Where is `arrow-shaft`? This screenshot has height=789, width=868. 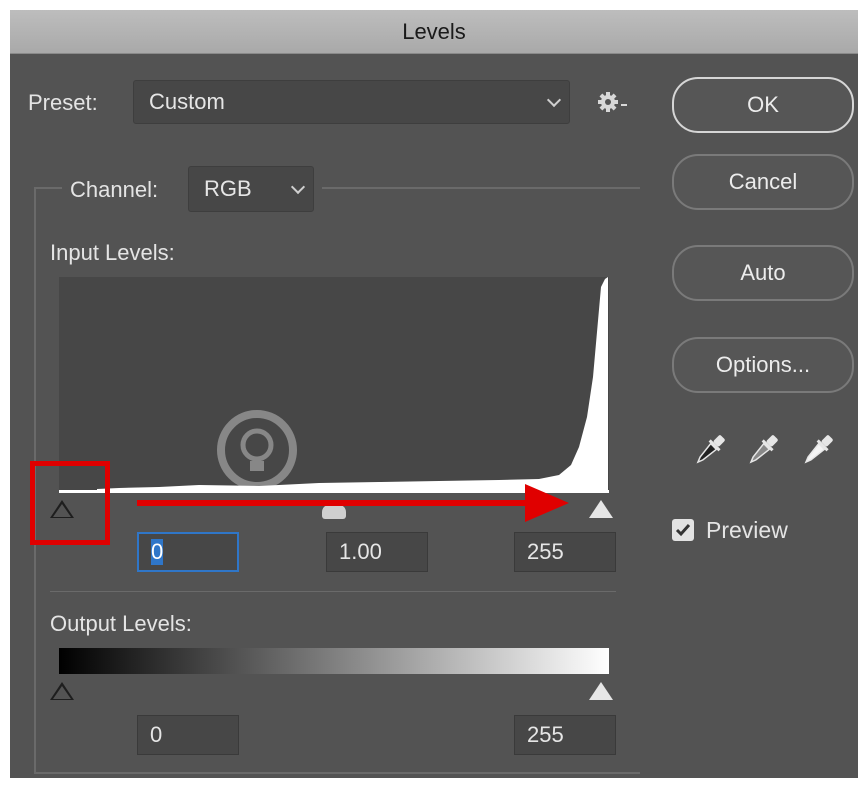
arrow-shaft is located at coordinates (337, 503).